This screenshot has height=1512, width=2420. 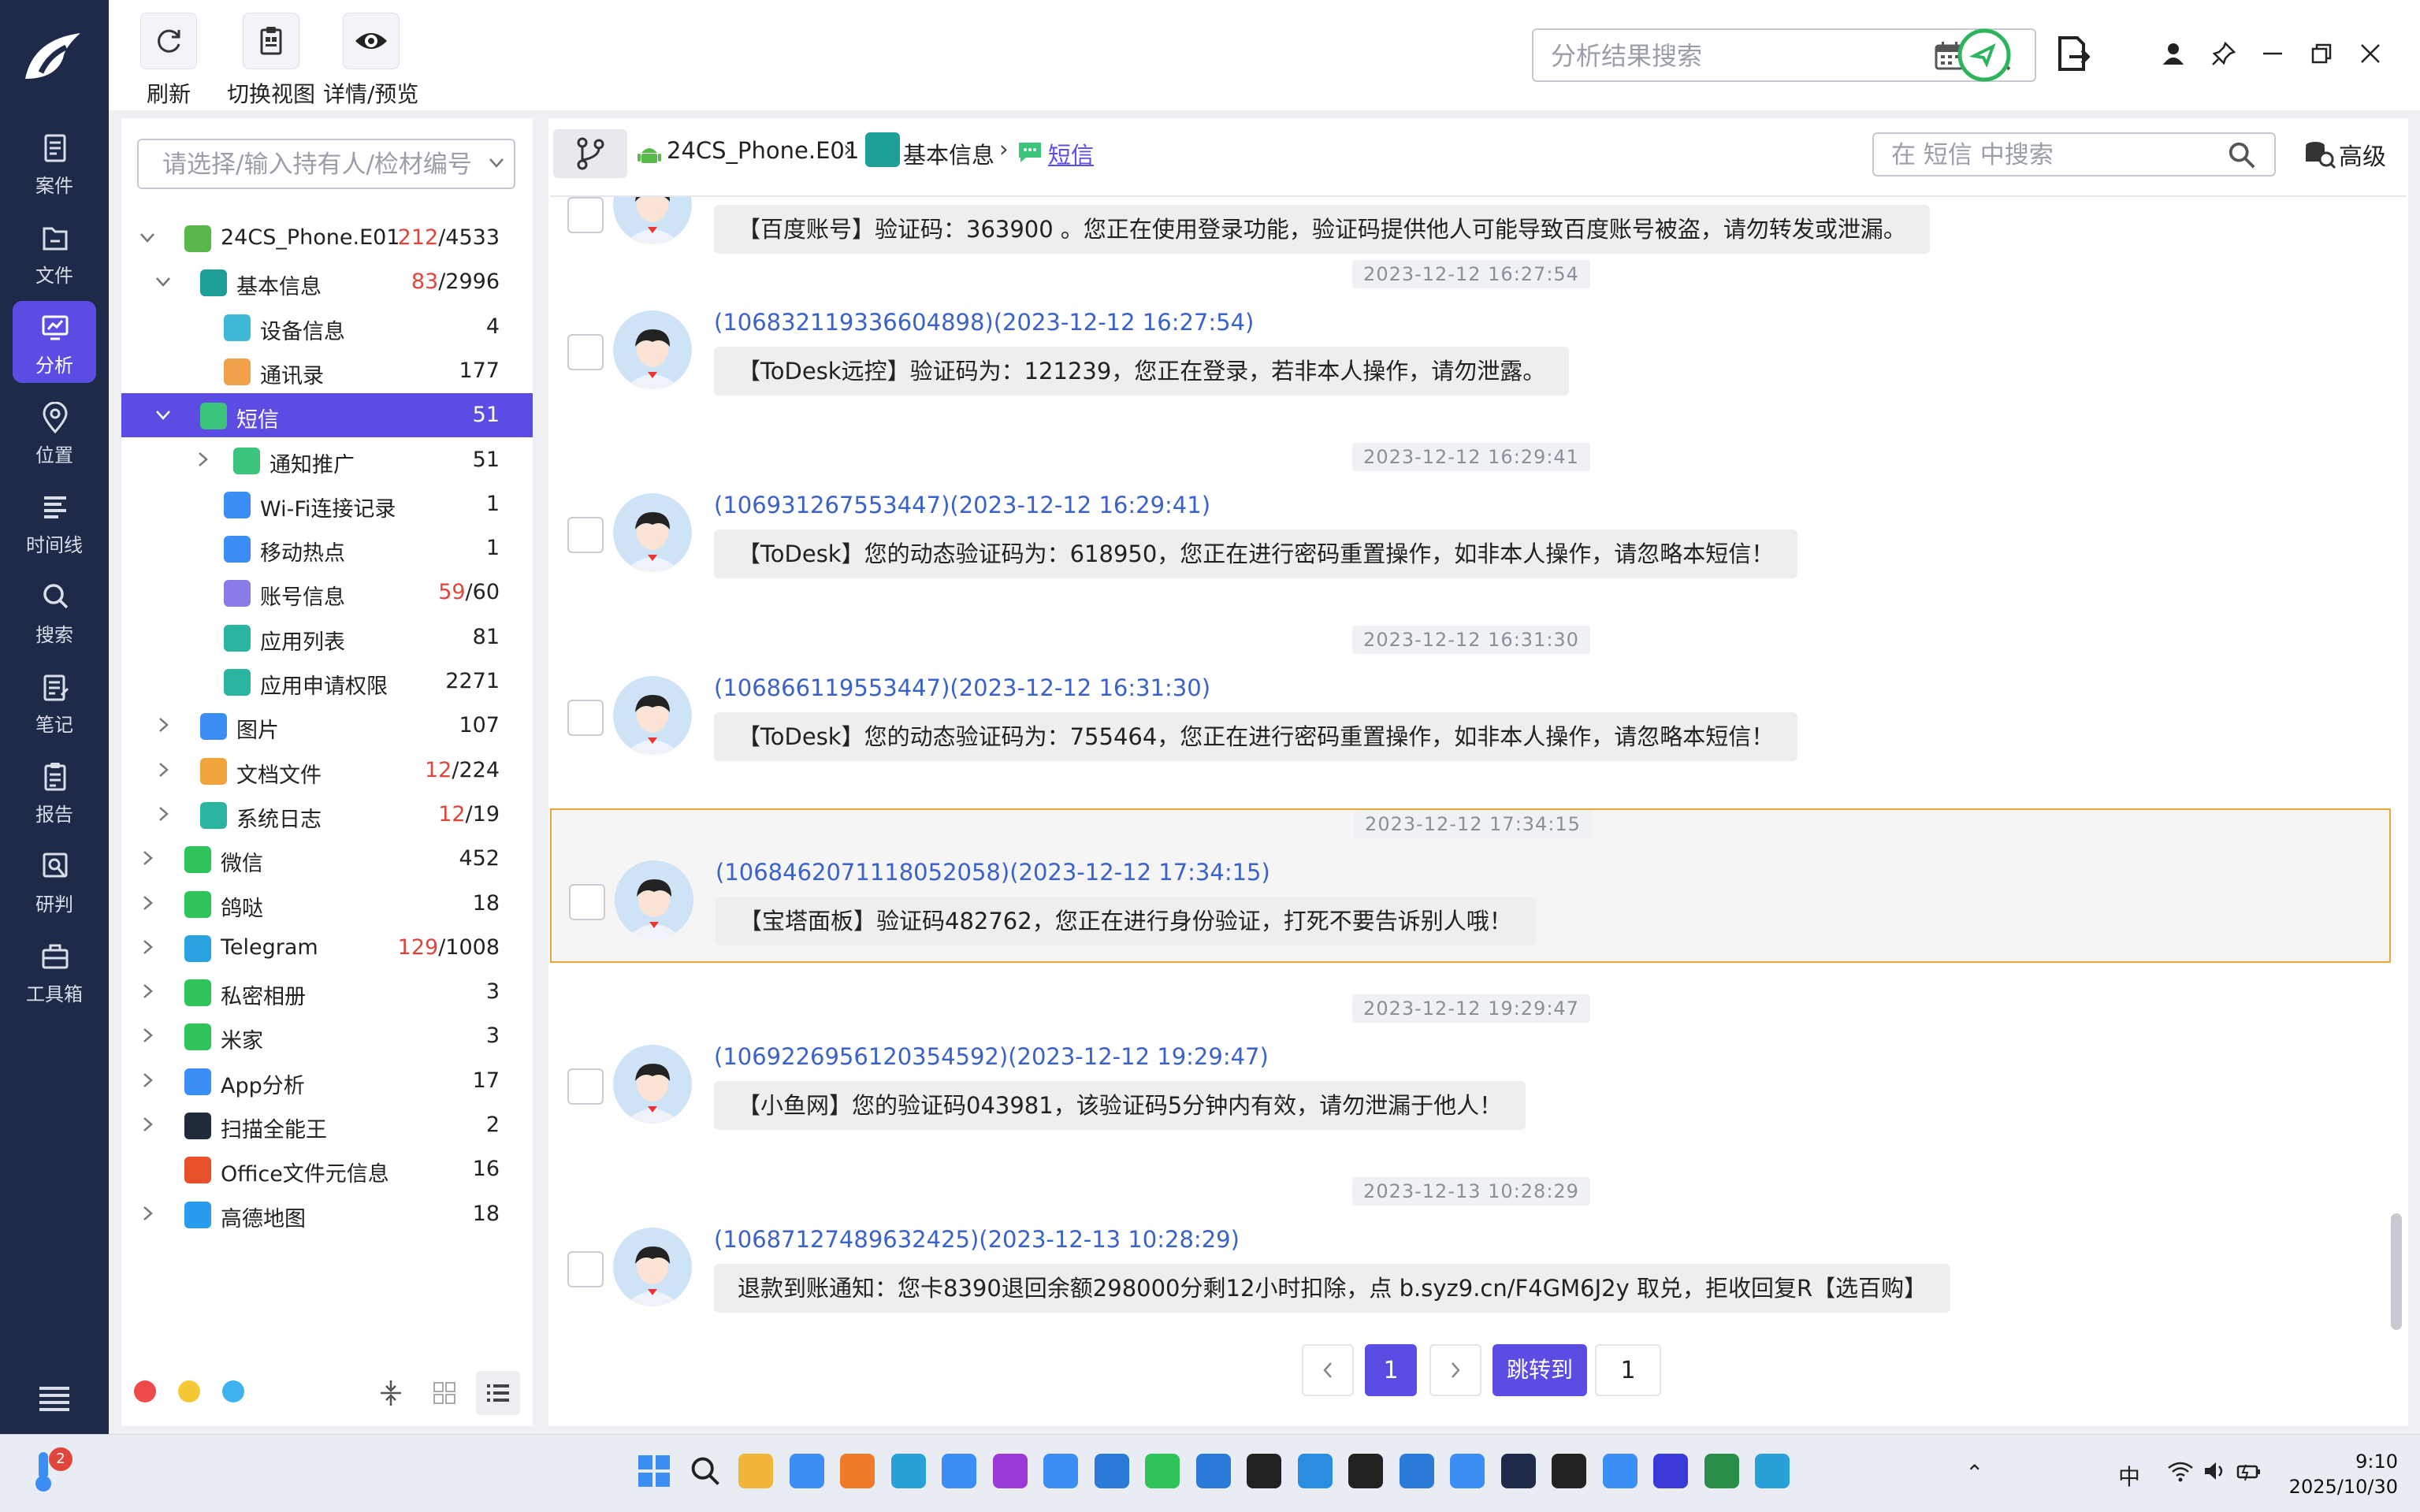 I want to click on tree-item: 高德地图 18, so click(x=327, y=1214).